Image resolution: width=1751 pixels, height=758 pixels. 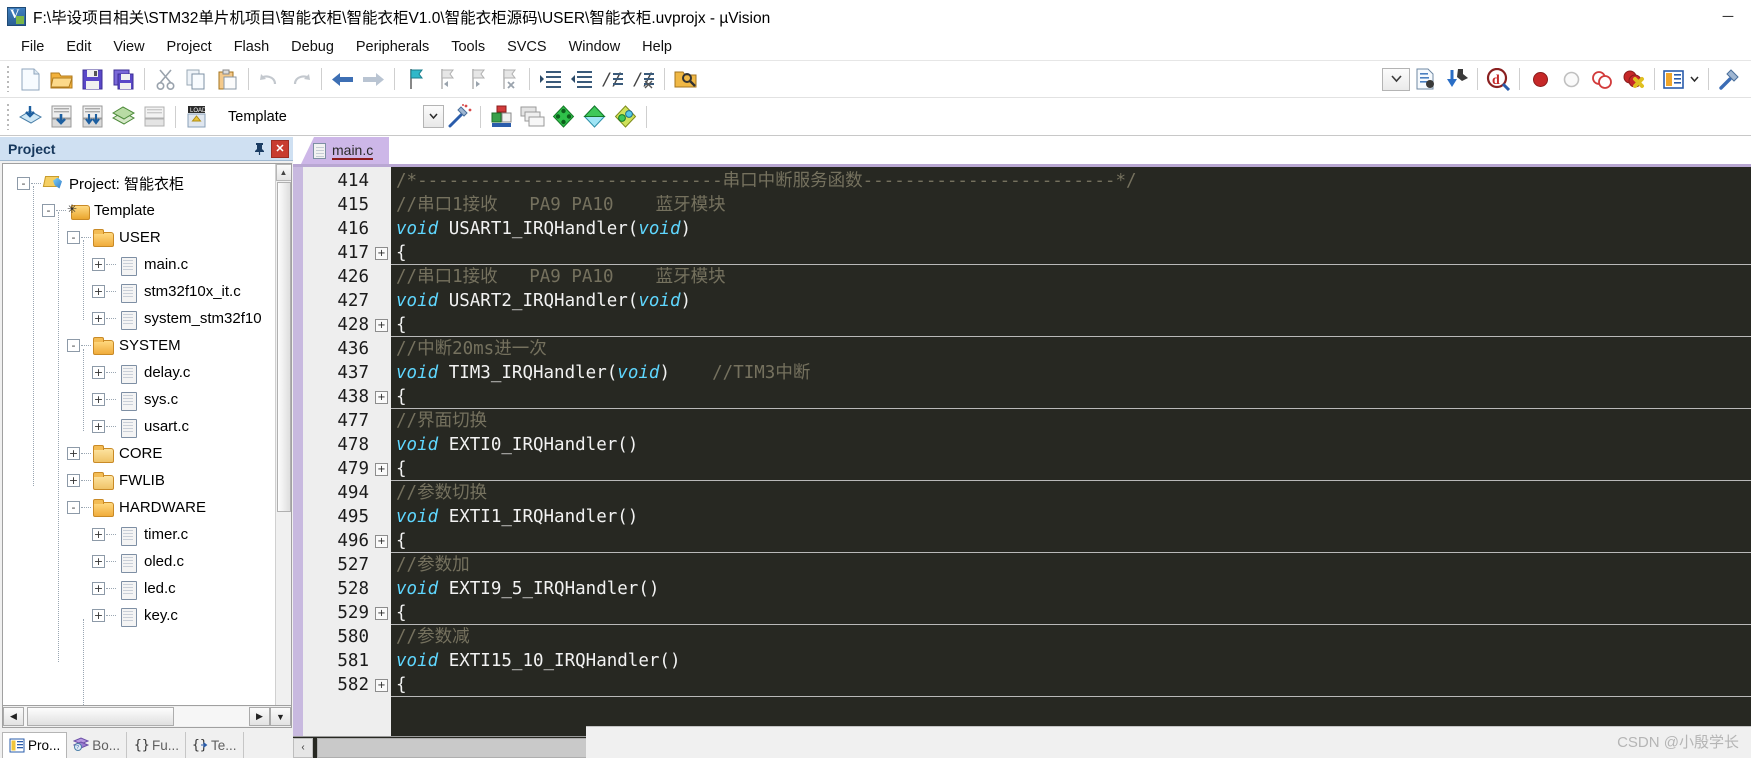 What do you see at coordinates (280, 716) in the screenshot?
I see `scroll-down-button: ▼` at bounding box center [280, 716].